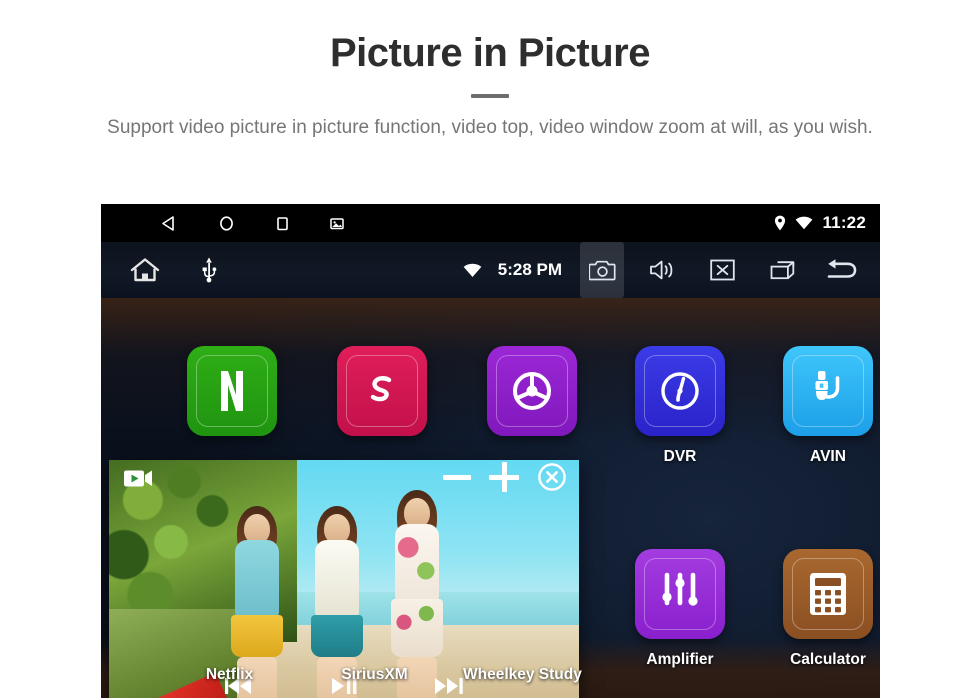 This screenshot has height=698, width=980. I want to click on android-status-bar: 11:22, so click(490, 223).